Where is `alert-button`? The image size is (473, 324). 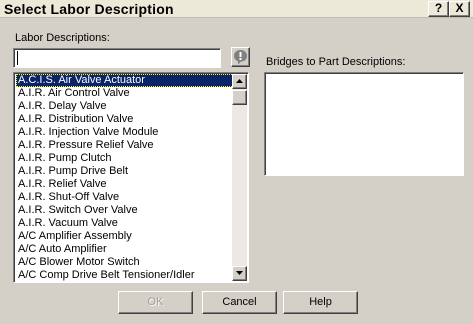
alert-button is located at coordinates (240, 57).